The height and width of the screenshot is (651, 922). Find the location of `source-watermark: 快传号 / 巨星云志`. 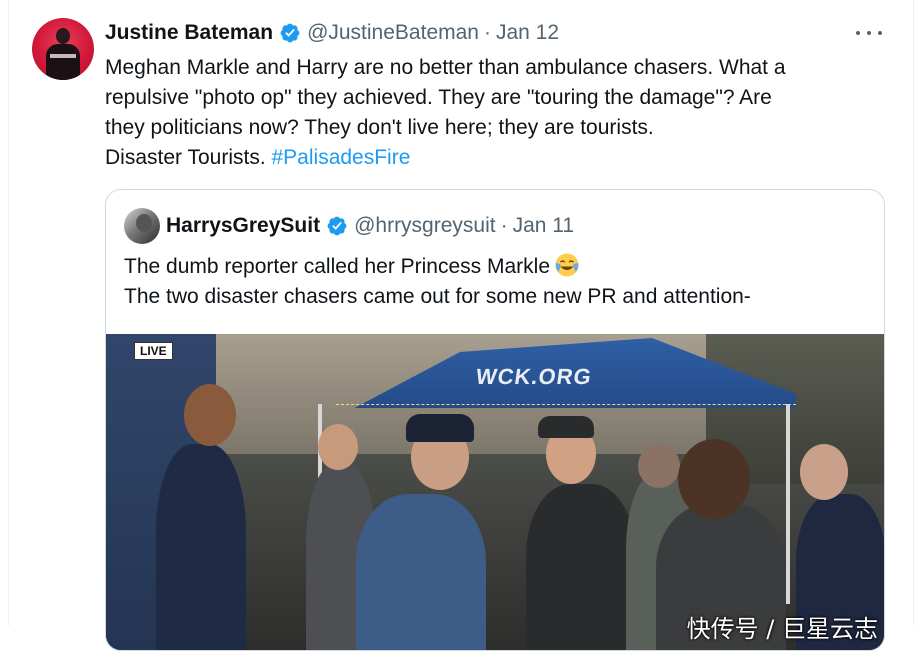

source-watermark: 快传号 / 巨星云志 is located at coordinates (782, 629).